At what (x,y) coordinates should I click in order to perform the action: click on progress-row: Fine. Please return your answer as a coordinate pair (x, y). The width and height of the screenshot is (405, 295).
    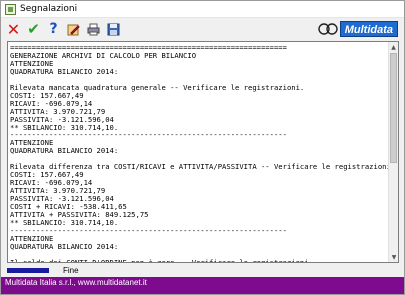
    Looking at the image, I should click on (43, 270).